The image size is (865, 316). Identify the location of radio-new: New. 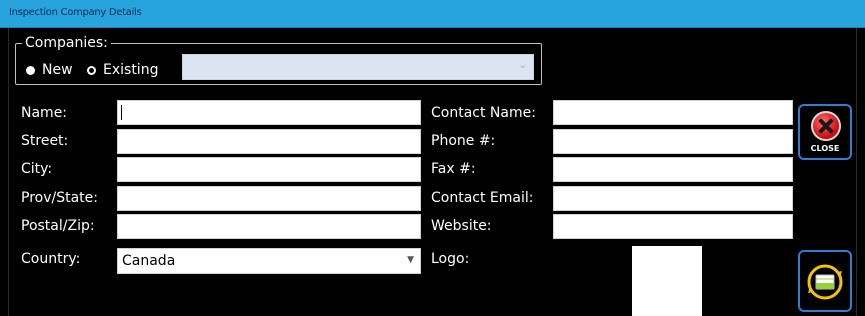
(49, 70).